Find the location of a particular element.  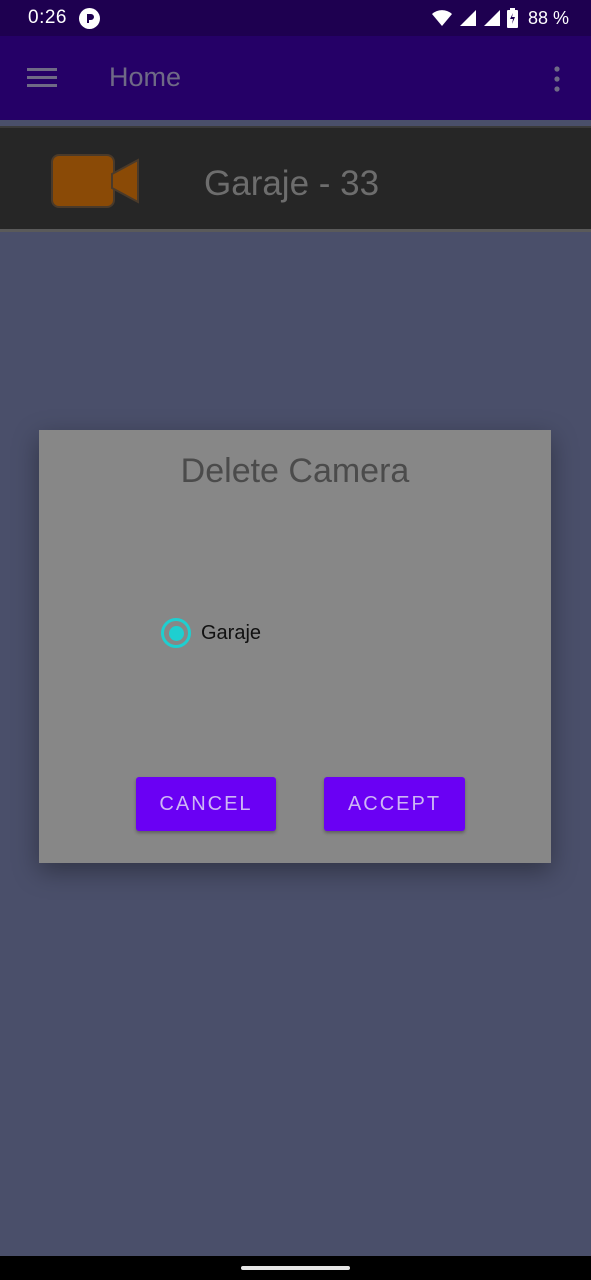

camera-name: Garaje - 33 is located at coordinates (292, 183).